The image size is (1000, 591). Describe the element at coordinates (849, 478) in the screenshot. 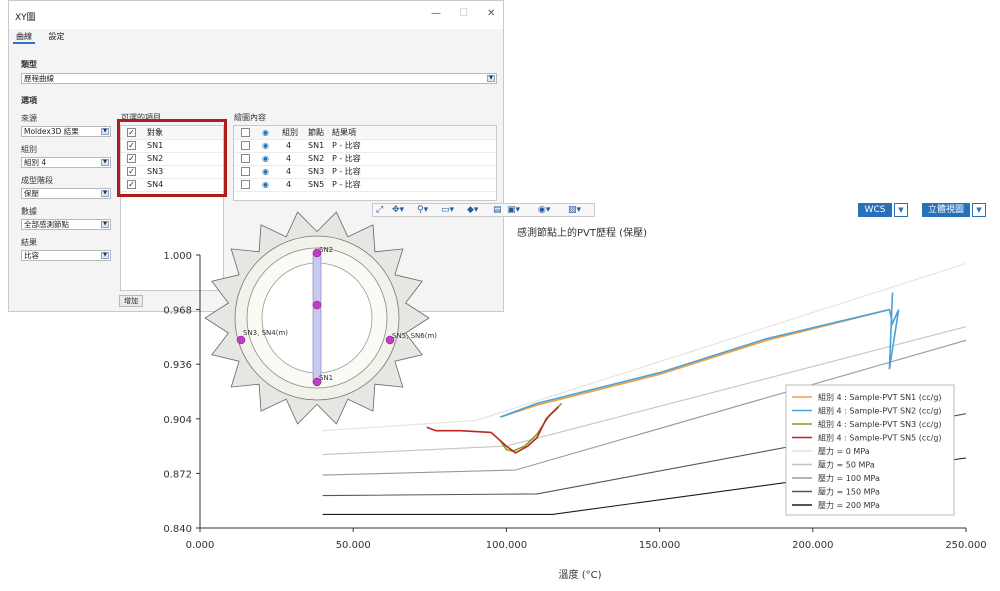

I see `legend-entry: 壓力 = 100 MPa` at that location.